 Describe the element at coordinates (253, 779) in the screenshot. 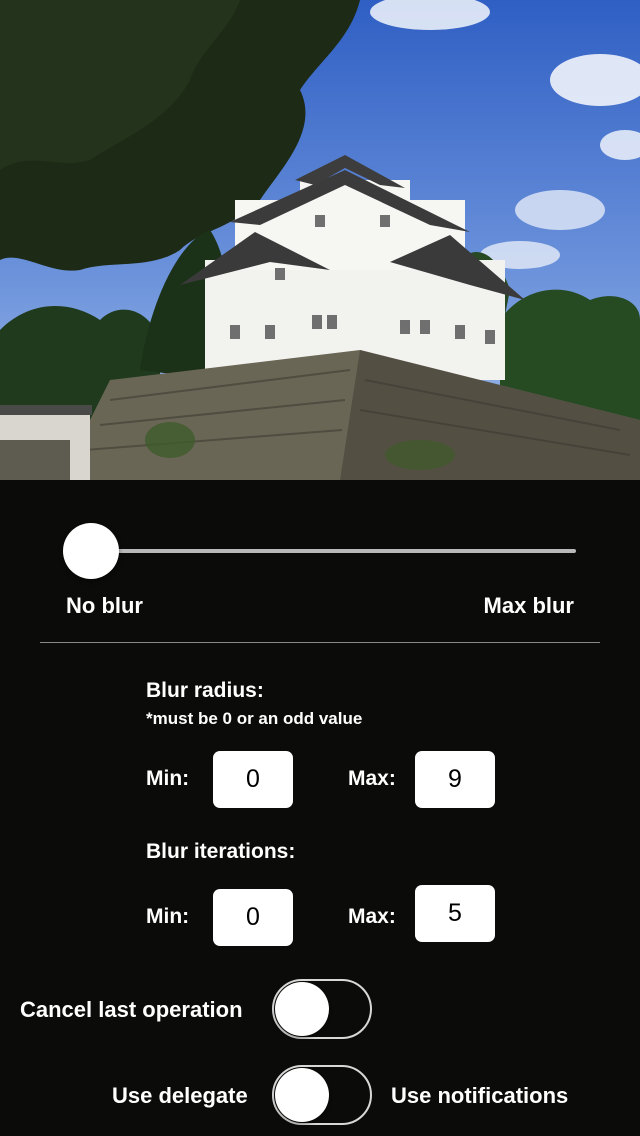

I see `radius-min-field: 0` at that location.